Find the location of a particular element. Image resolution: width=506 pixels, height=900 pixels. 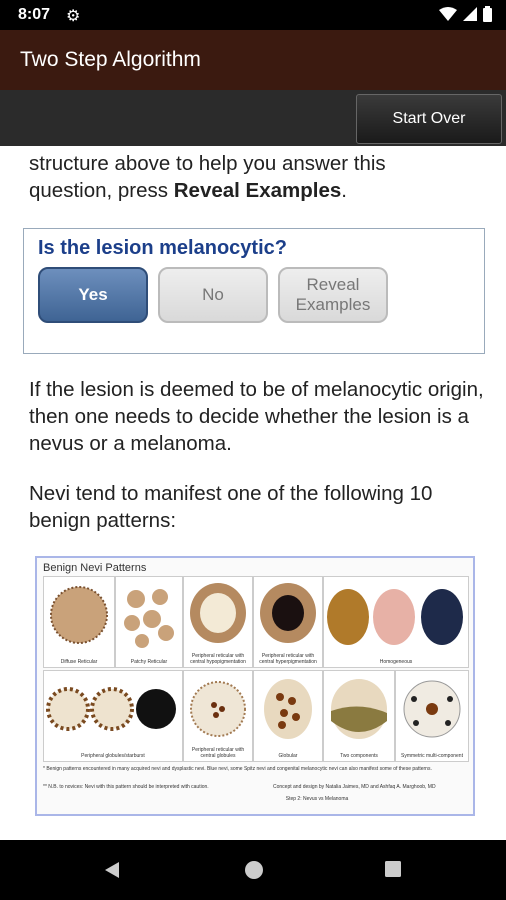

symmetric-multicomponent-illustration is located at coordinates (432, 709).